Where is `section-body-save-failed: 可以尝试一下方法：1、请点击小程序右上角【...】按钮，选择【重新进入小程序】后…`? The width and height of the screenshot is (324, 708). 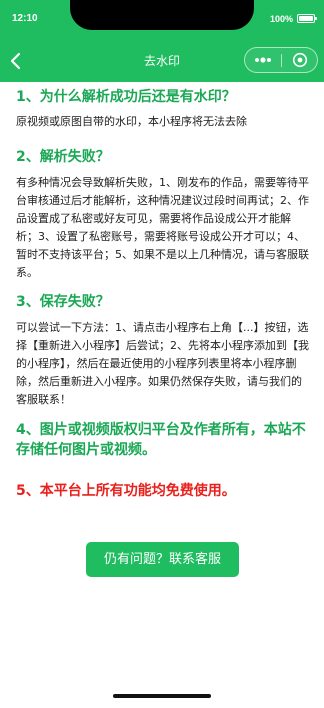 section-body-save-failed: 可以尝试一下方法：1、请点击小程序右上角【...】按钮，选择【重新进入小程序】后… is located at coordinates (162, 363).